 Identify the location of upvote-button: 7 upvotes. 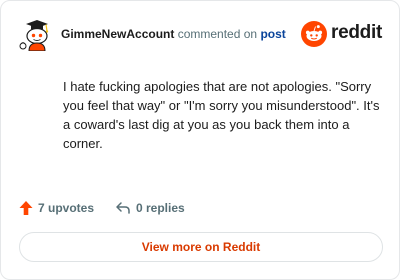
(56, 208).